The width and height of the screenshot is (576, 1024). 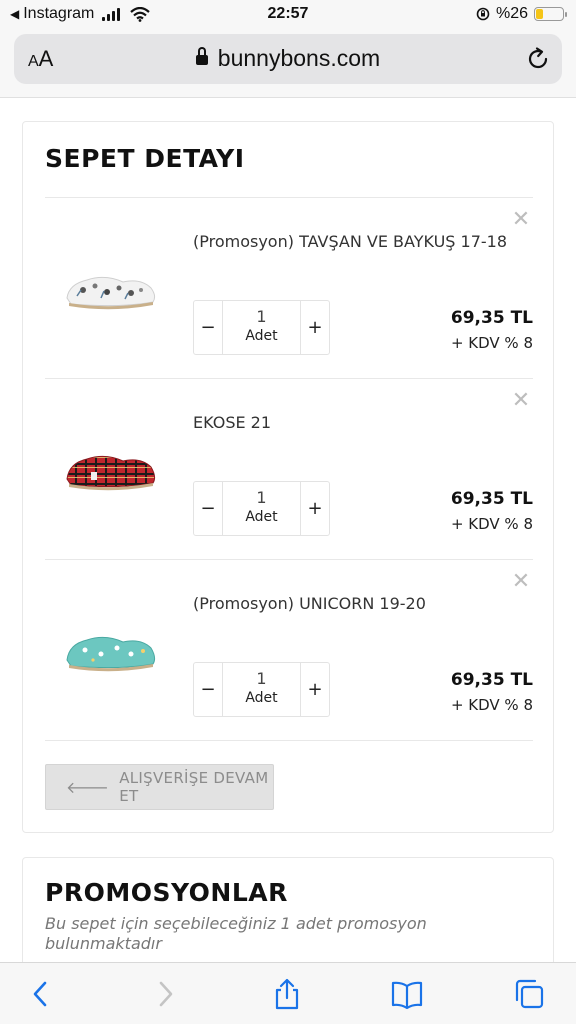 I want to click on browser-address-area: AA bunnybons.com, so click(x=288, y=64).